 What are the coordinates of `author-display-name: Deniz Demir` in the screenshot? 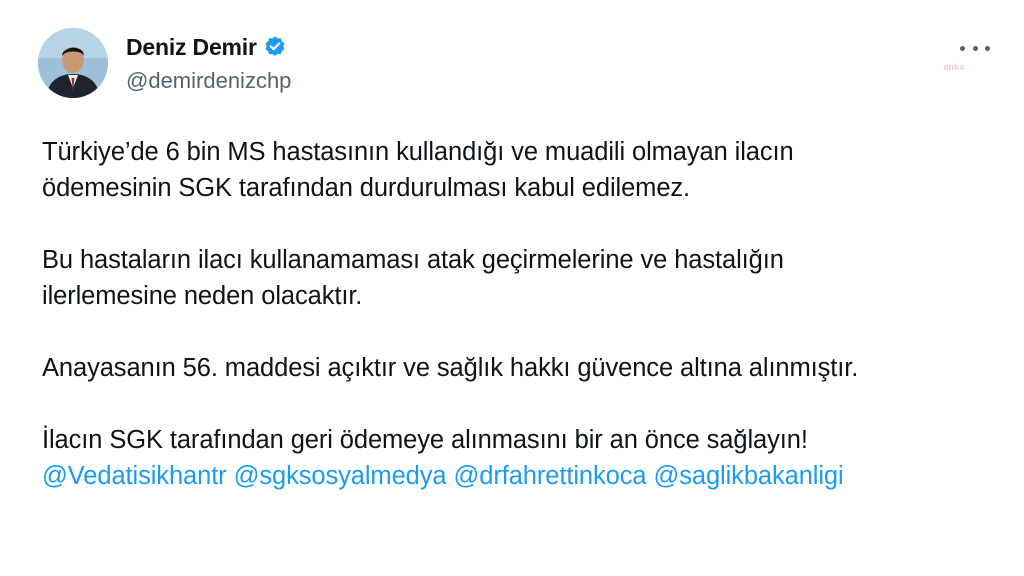 It's located at (191, 47).